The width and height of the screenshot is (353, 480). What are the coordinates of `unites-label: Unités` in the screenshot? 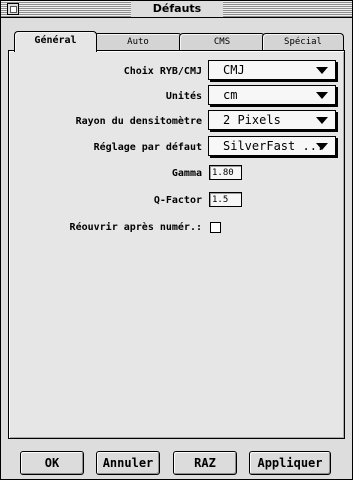 It's located at (183, 96).